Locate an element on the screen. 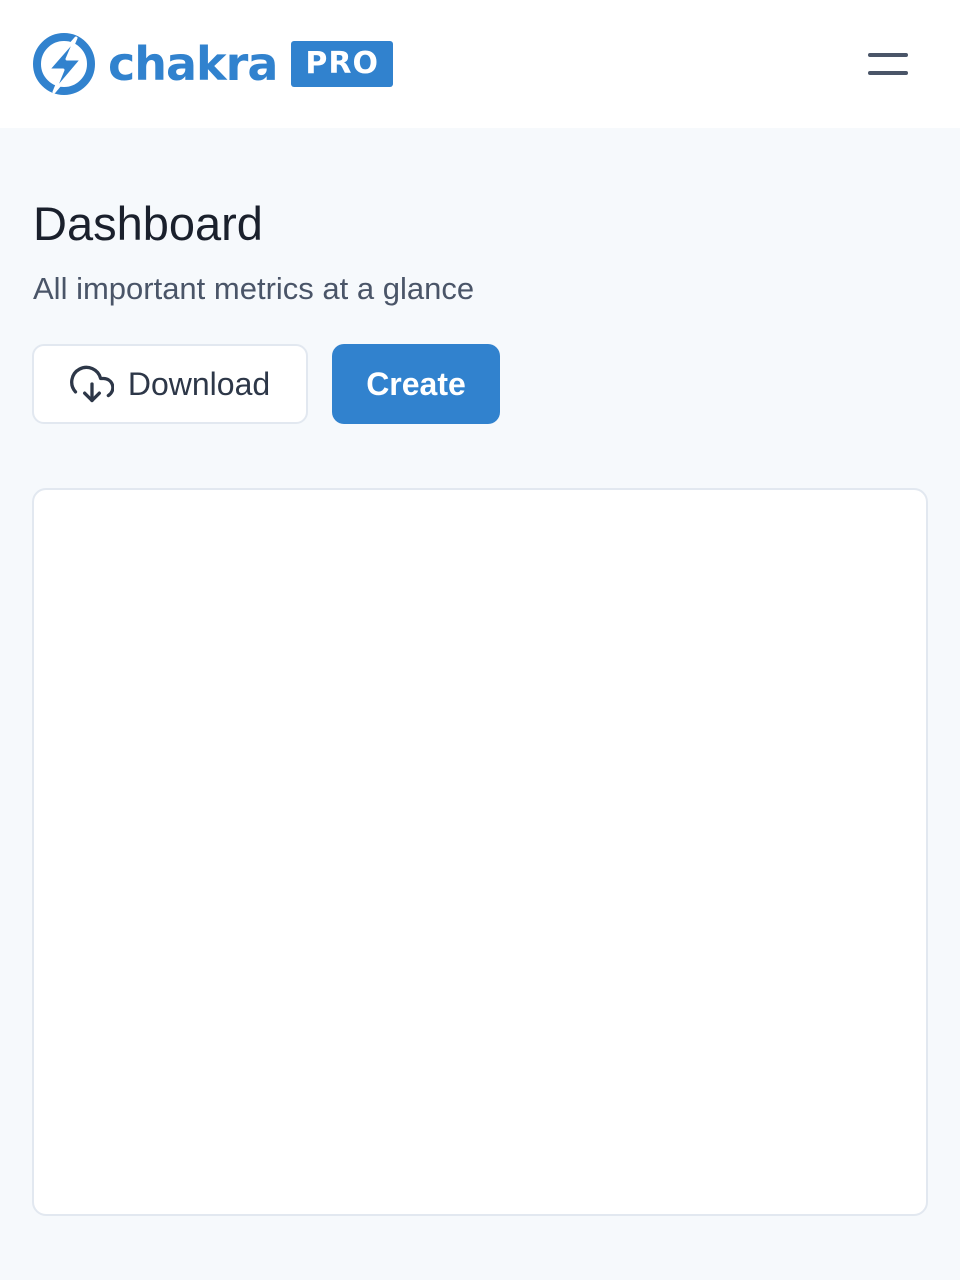 This screenshot has width=960, height=1280. download-button-label: Download is located at coordinates (199, 383).